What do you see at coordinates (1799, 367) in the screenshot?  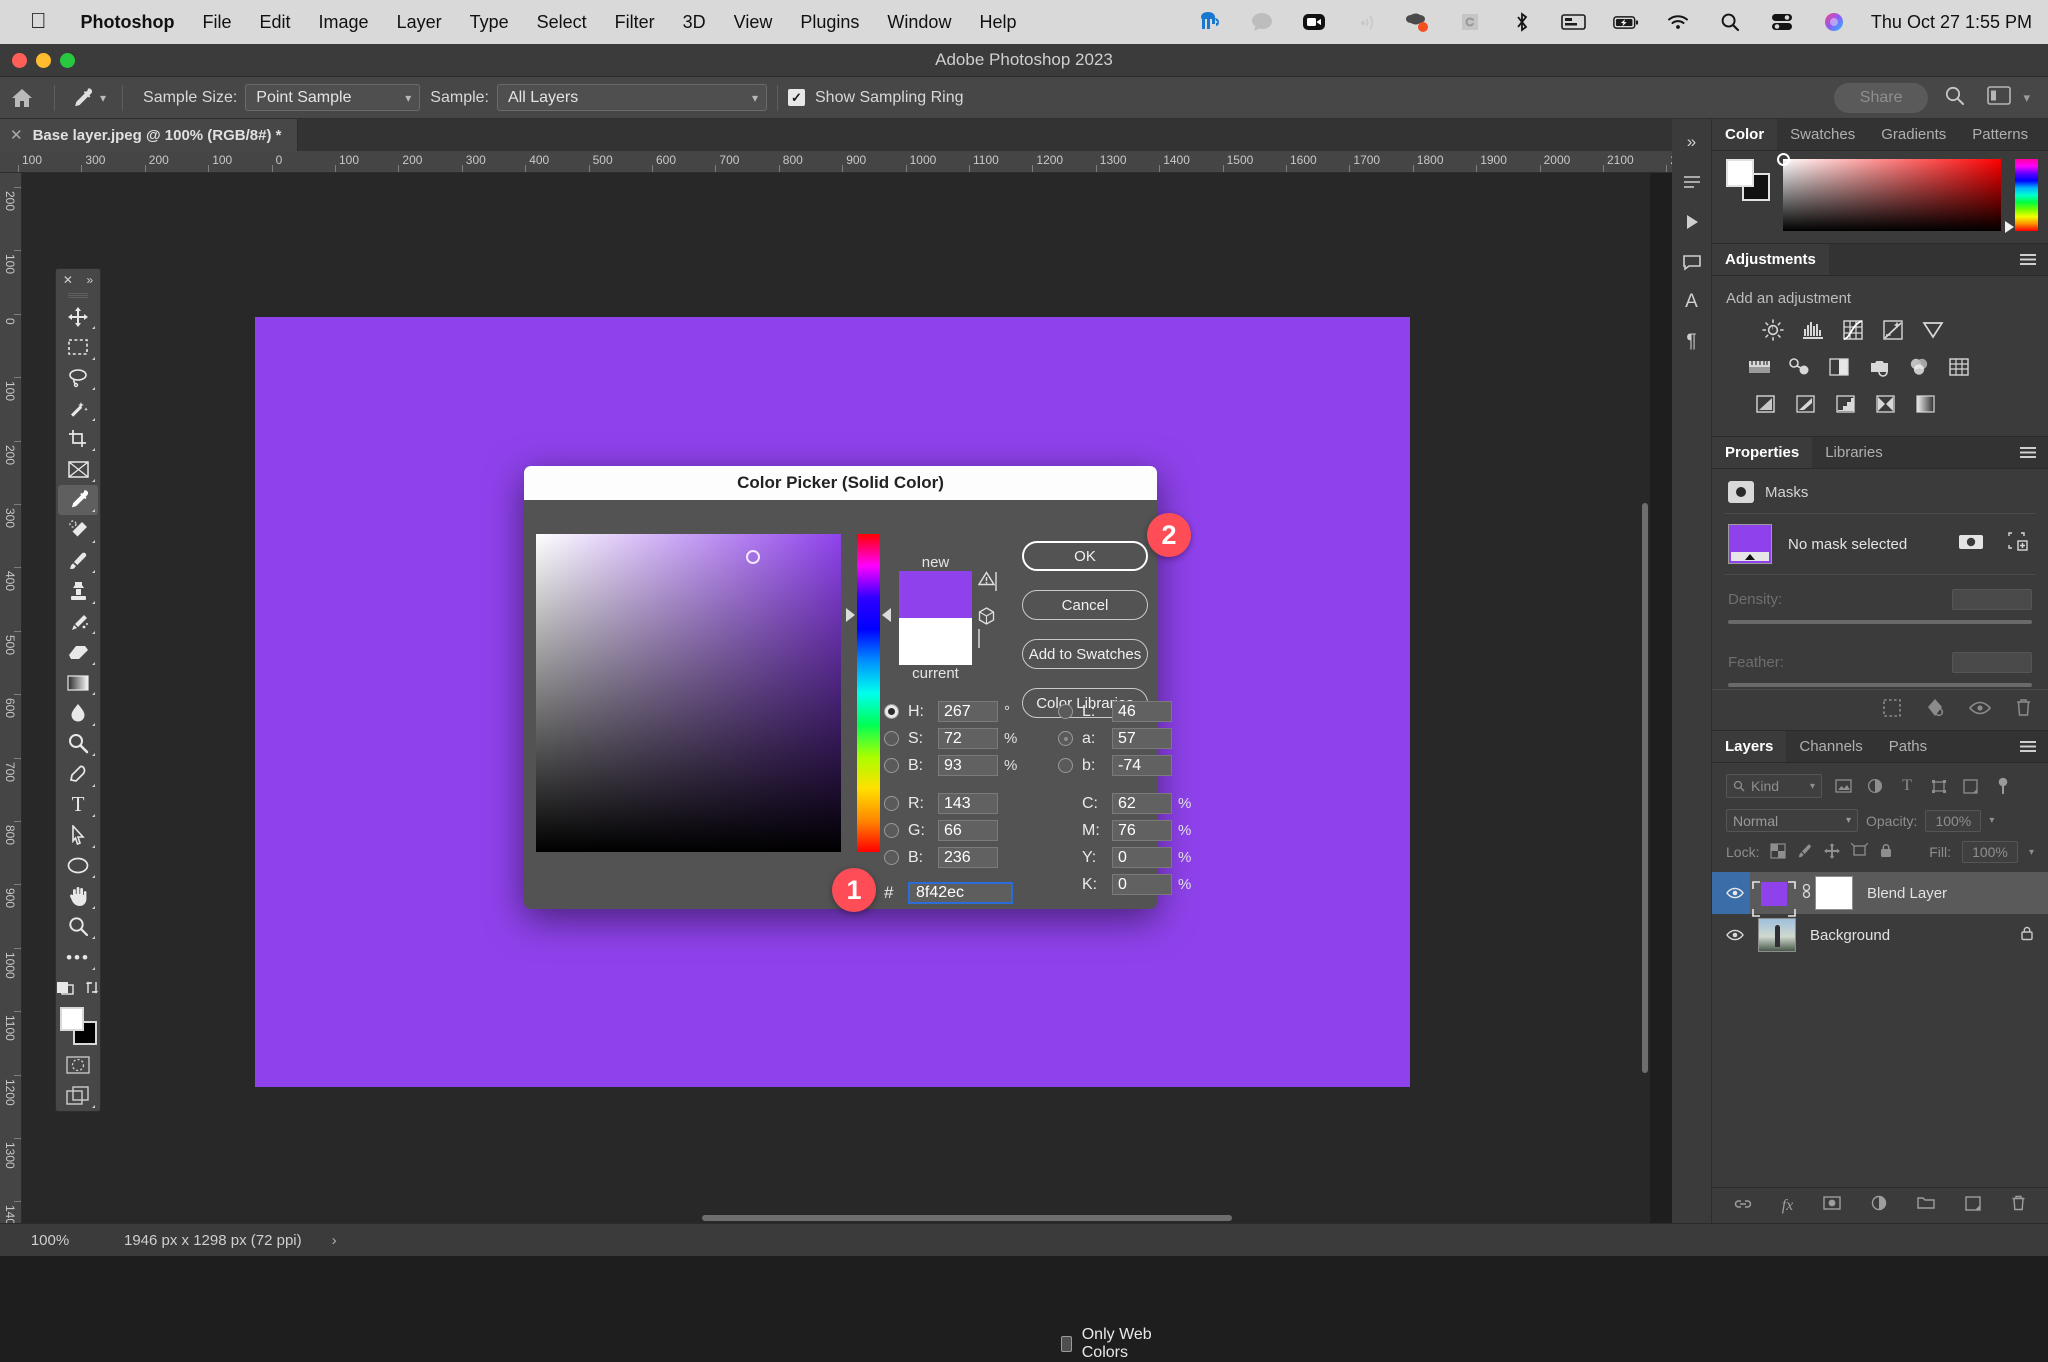 I see `color-balance-icon` at bounding box center [1799, 367].